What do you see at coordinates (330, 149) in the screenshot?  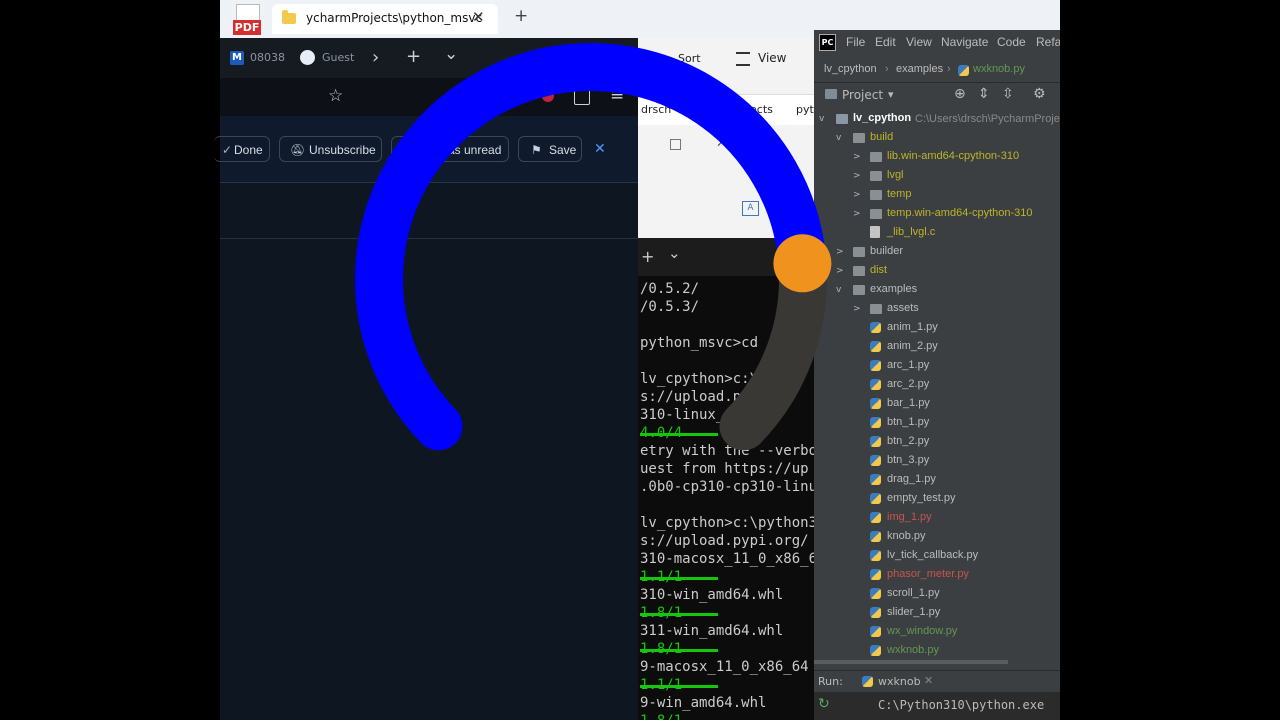 I see `unsubscribe-button: 🔕︎ Unsubscribe` at bounding box center [330, 149].